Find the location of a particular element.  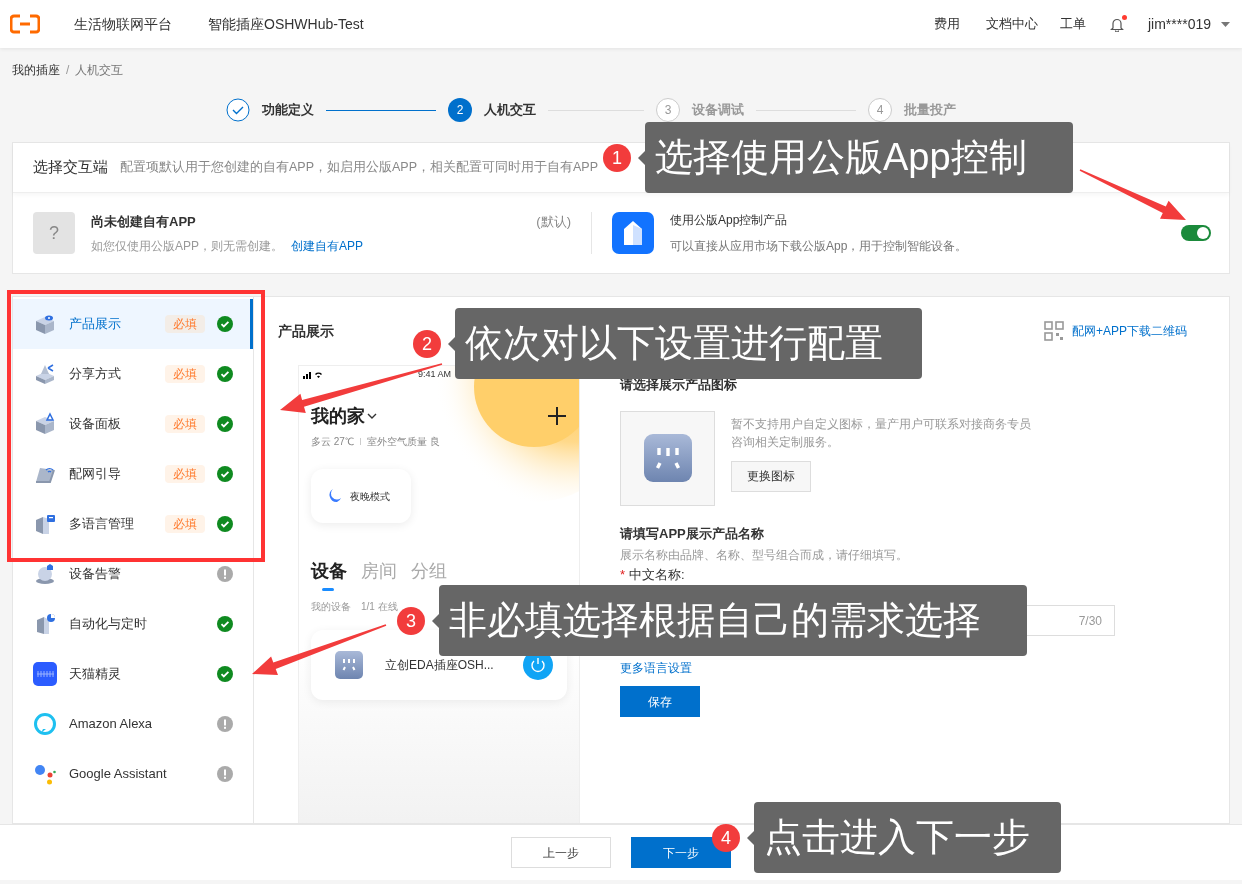

required-mark: * is located at coordinates (623, 575).